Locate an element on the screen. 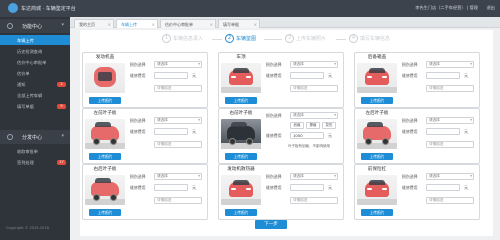 The image size is (500, 240). sidebar-item-estimate: 估价单 is located at coordinates (35, 73).